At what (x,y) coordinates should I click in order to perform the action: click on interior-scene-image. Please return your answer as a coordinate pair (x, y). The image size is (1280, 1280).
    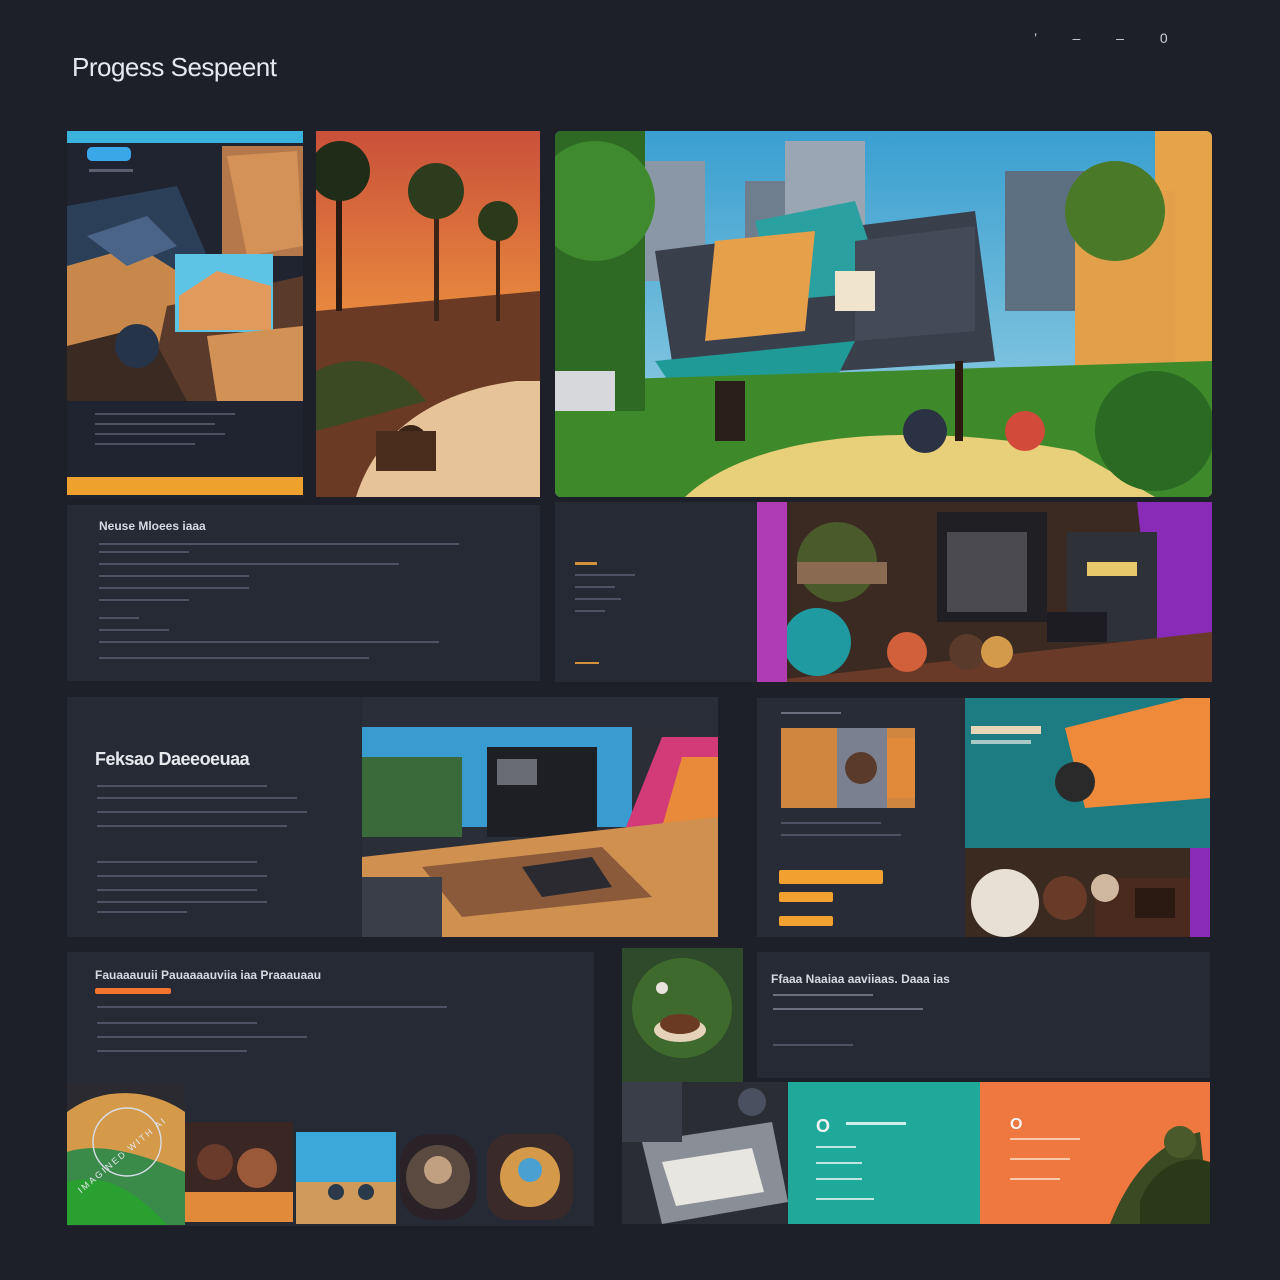
    Looking at the image, I should click on (984, 592).